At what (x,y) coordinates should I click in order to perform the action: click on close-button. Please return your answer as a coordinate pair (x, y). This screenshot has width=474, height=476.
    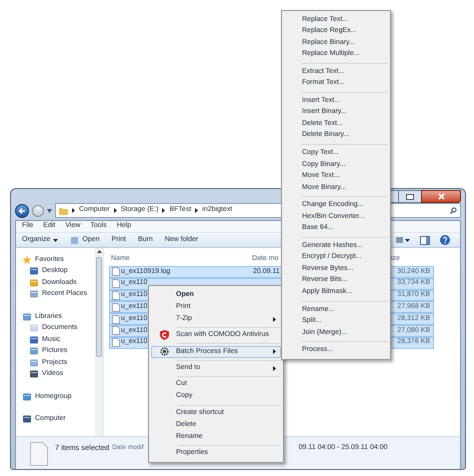
    Looking at the image, I should click on (441, 196).